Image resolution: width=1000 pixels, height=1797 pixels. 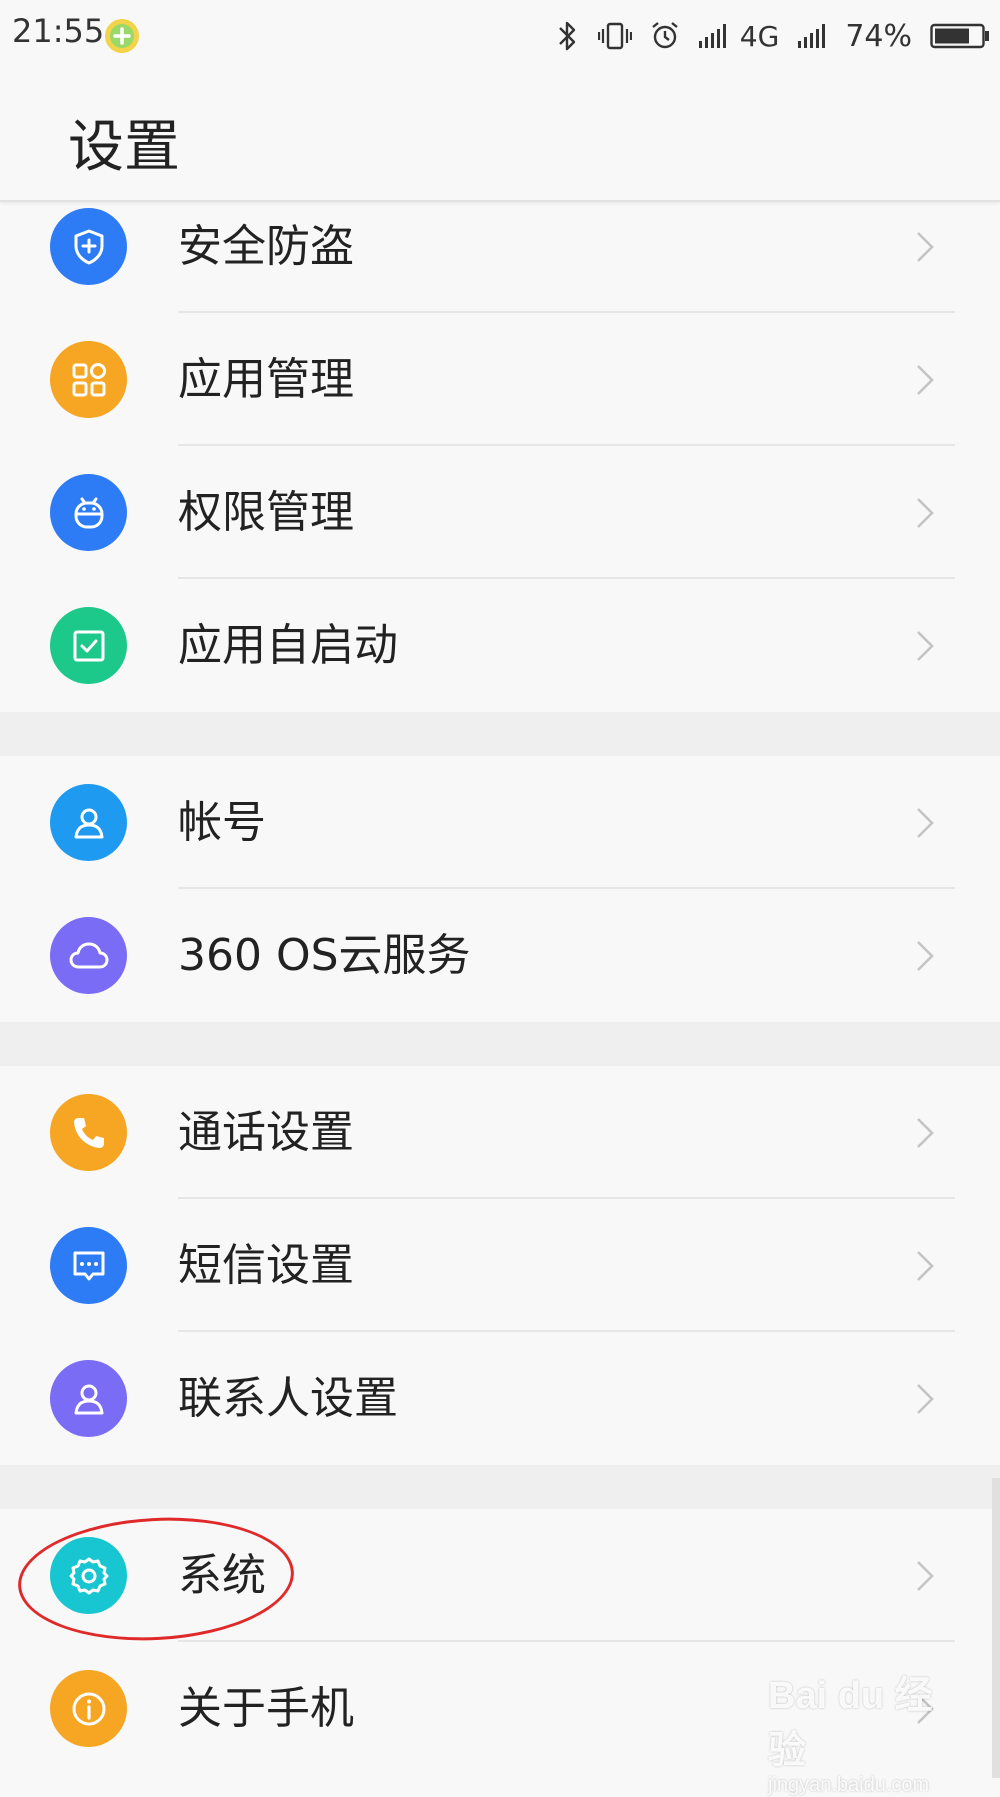 I want to click on settings-item-label: 关于手机, so click(x=266, y=1708).